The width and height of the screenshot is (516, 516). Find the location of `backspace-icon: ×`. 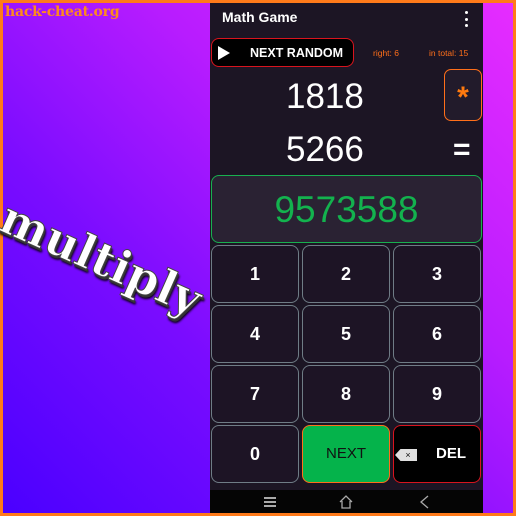

backspace-icon: × is located at coordinates (406, 455).